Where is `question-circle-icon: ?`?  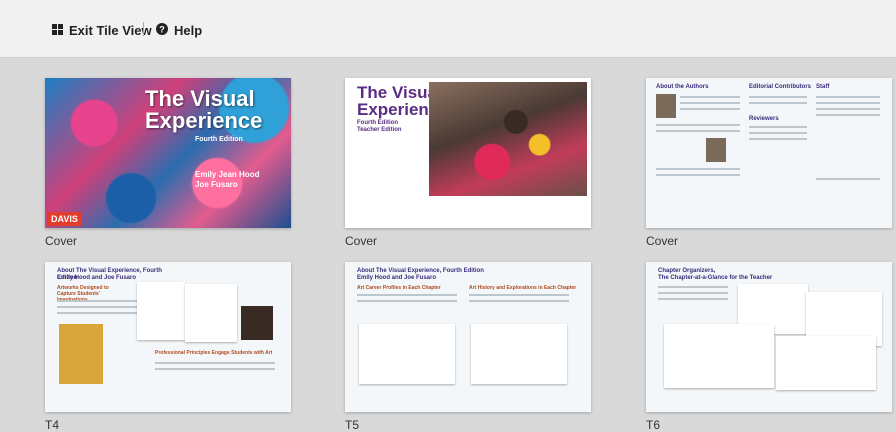
question-circle-icon: ? is located at coordinates (162, 30).